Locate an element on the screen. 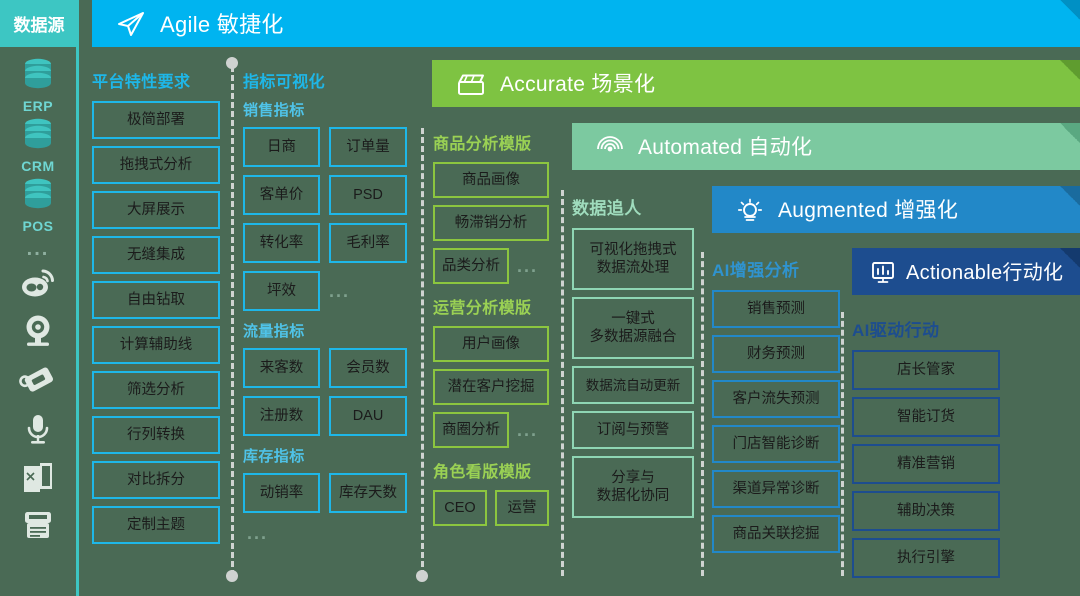  chip: 库存天数 is located at coordinates (368, 493).